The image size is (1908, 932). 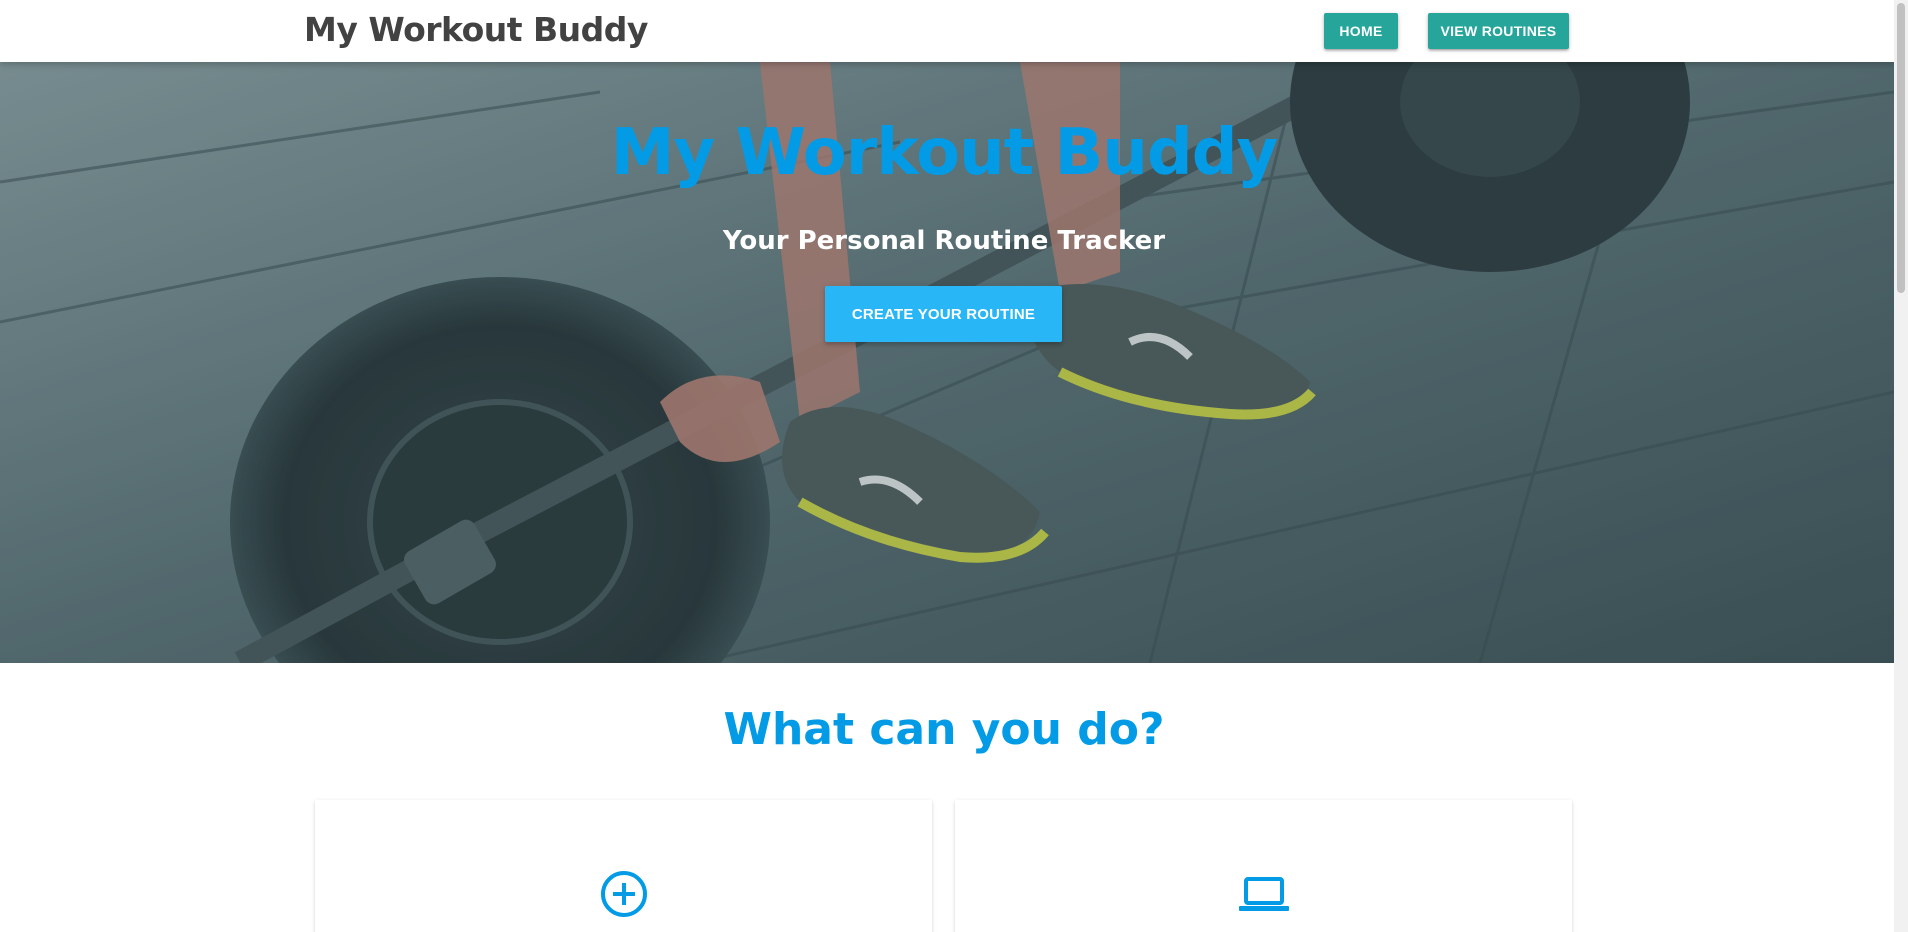 What do you see at coordinates (943, 314) in the screenshot?
I see `create-routine-button: CREATE YOUR ROUTINE` at bounding box center [943, 314].